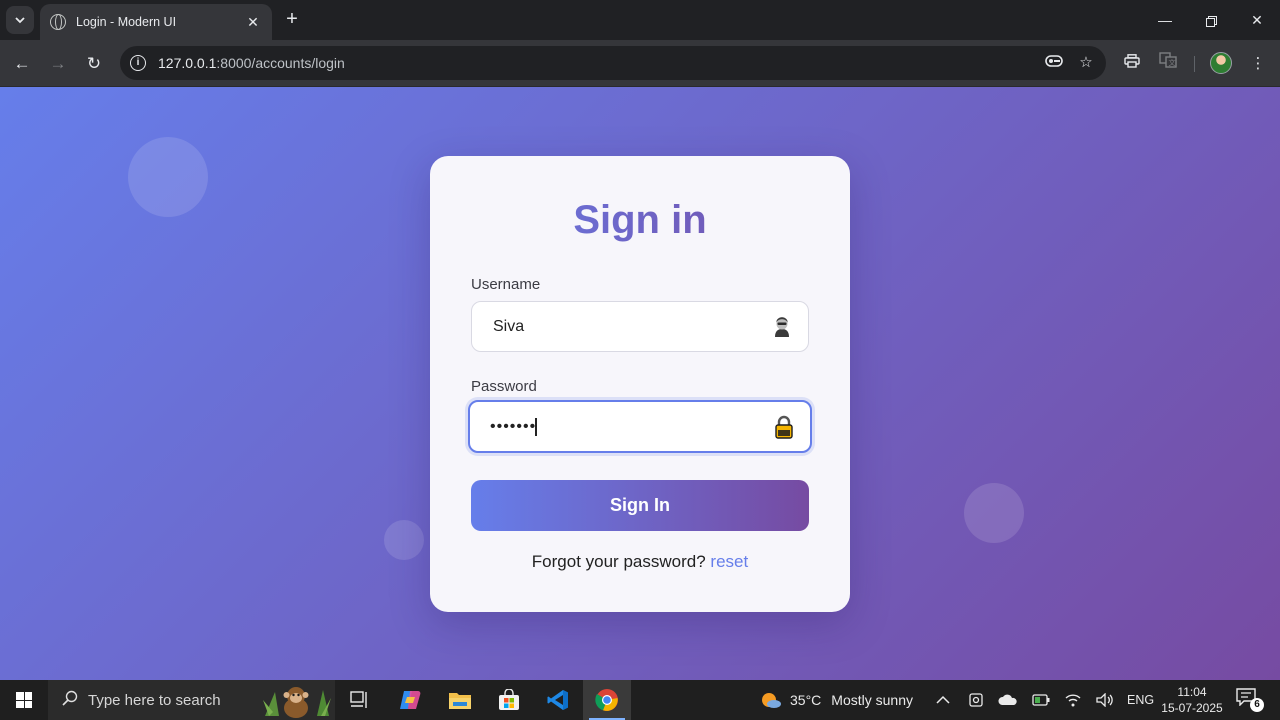  I want to click on close-window-icon: ✕, so click(1257, 20).